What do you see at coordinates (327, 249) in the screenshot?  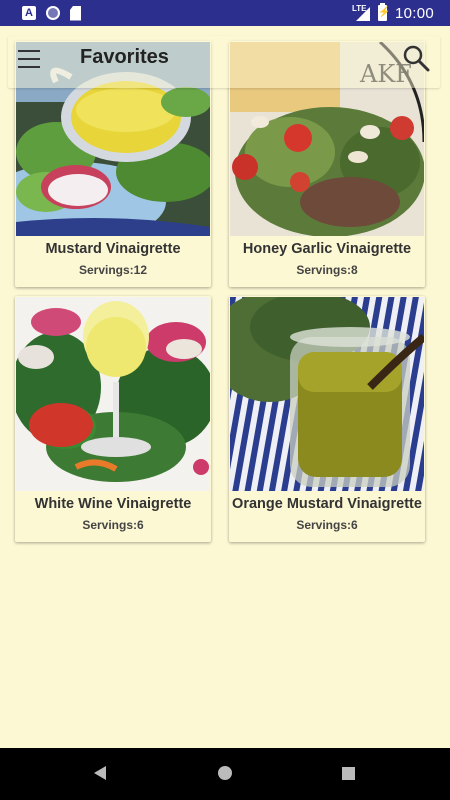 I see `recipe-title: Honey Garlic Vinaigrette` at bounding box center [327, 249].